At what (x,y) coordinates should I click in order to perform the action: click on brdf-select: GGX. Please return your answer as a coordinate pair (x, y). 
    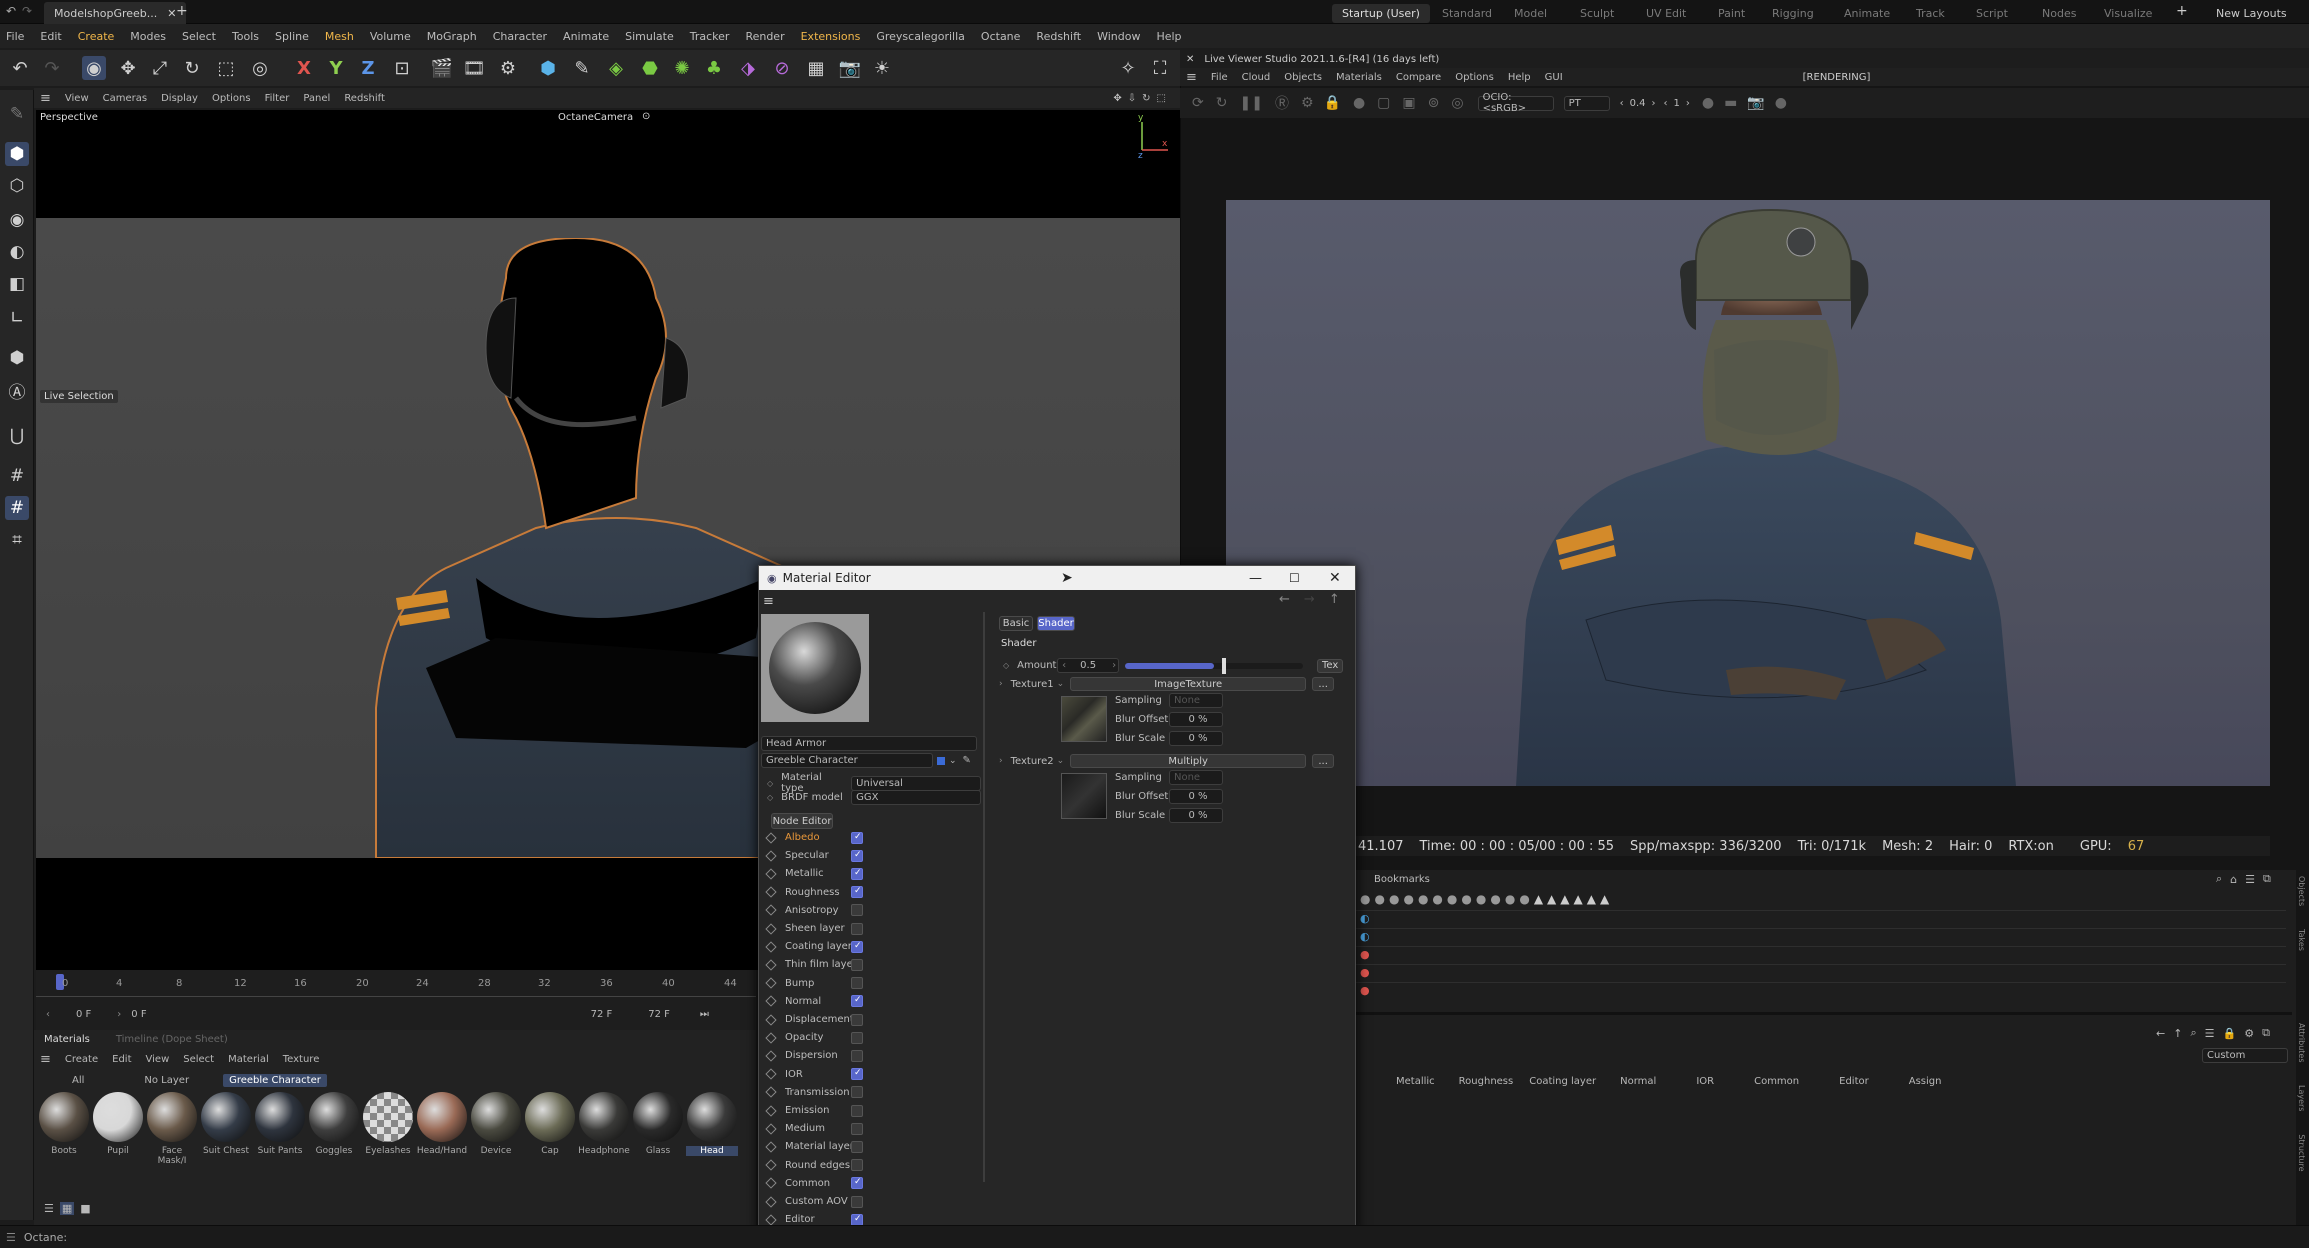
    Looking at the image, I should click on (916, 797).